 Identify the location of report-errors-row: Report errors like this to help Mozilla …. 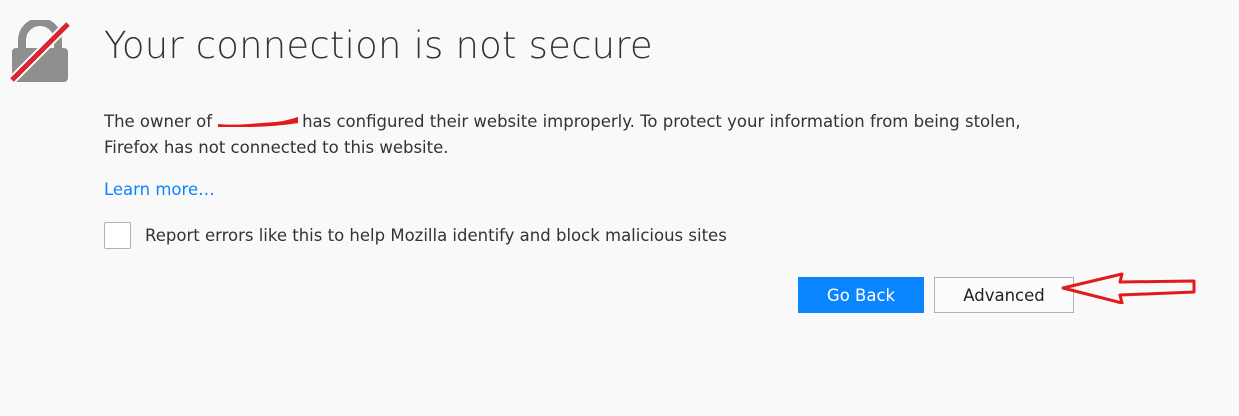
(415, 235).